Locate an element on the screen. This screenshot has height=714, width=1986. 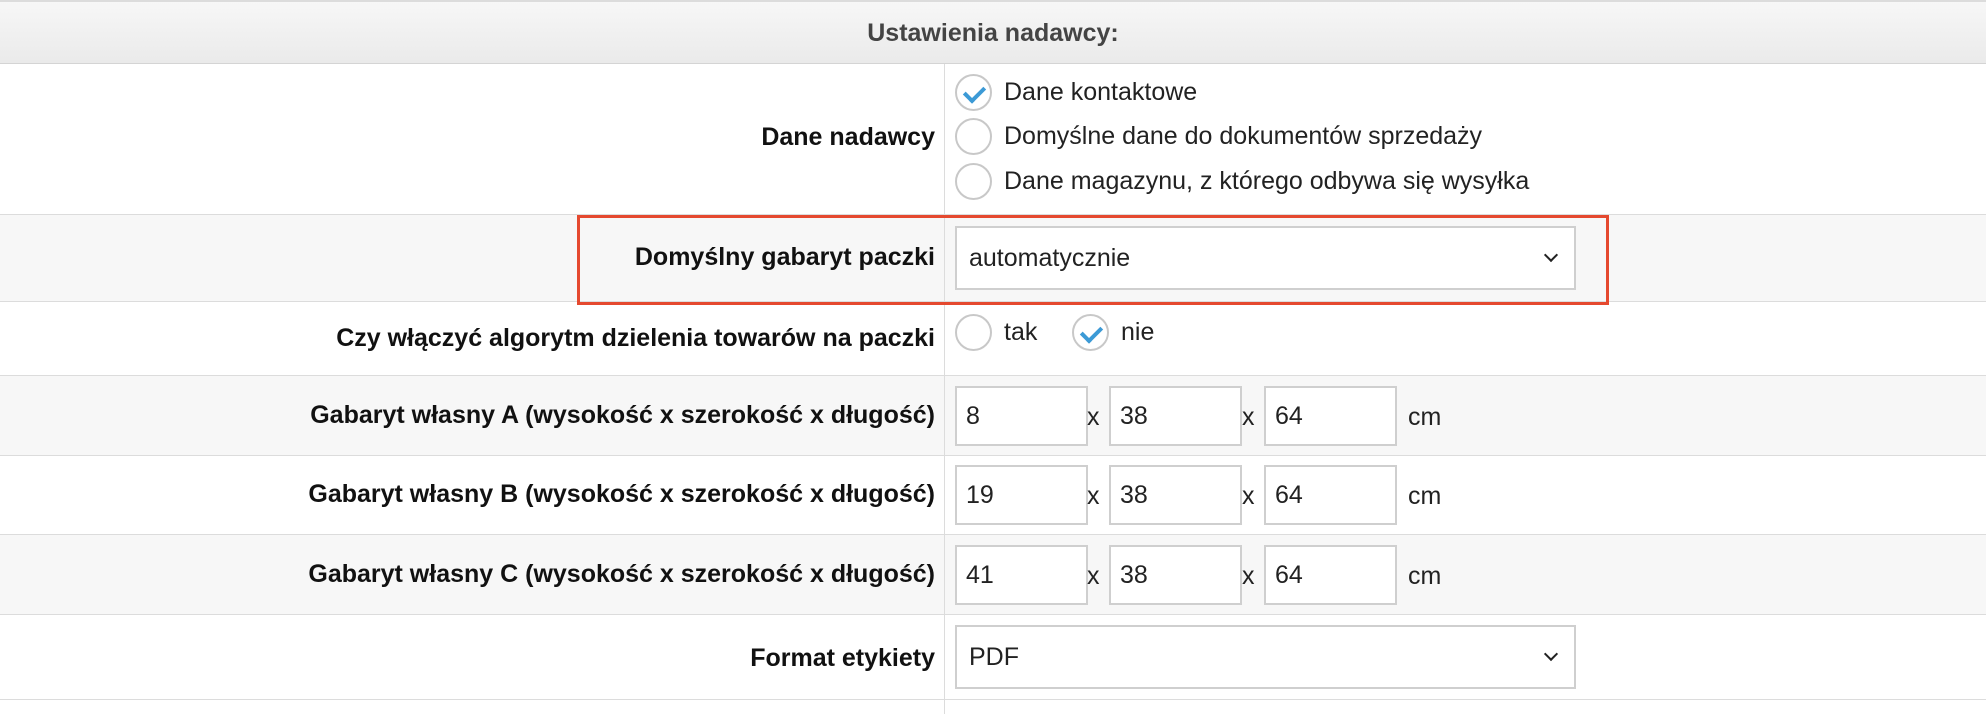
label-format-select: PDF is located at coordinates (1265, 657).